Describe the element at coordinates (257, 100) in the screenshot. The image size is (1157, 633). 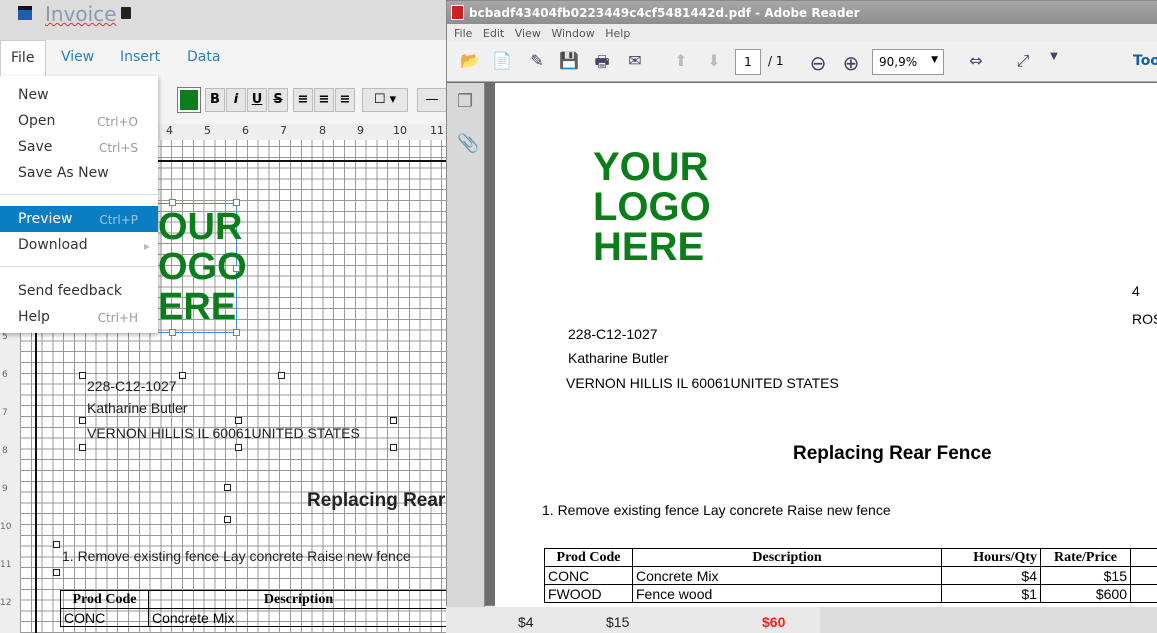
I see `underline-button: U` at that location.